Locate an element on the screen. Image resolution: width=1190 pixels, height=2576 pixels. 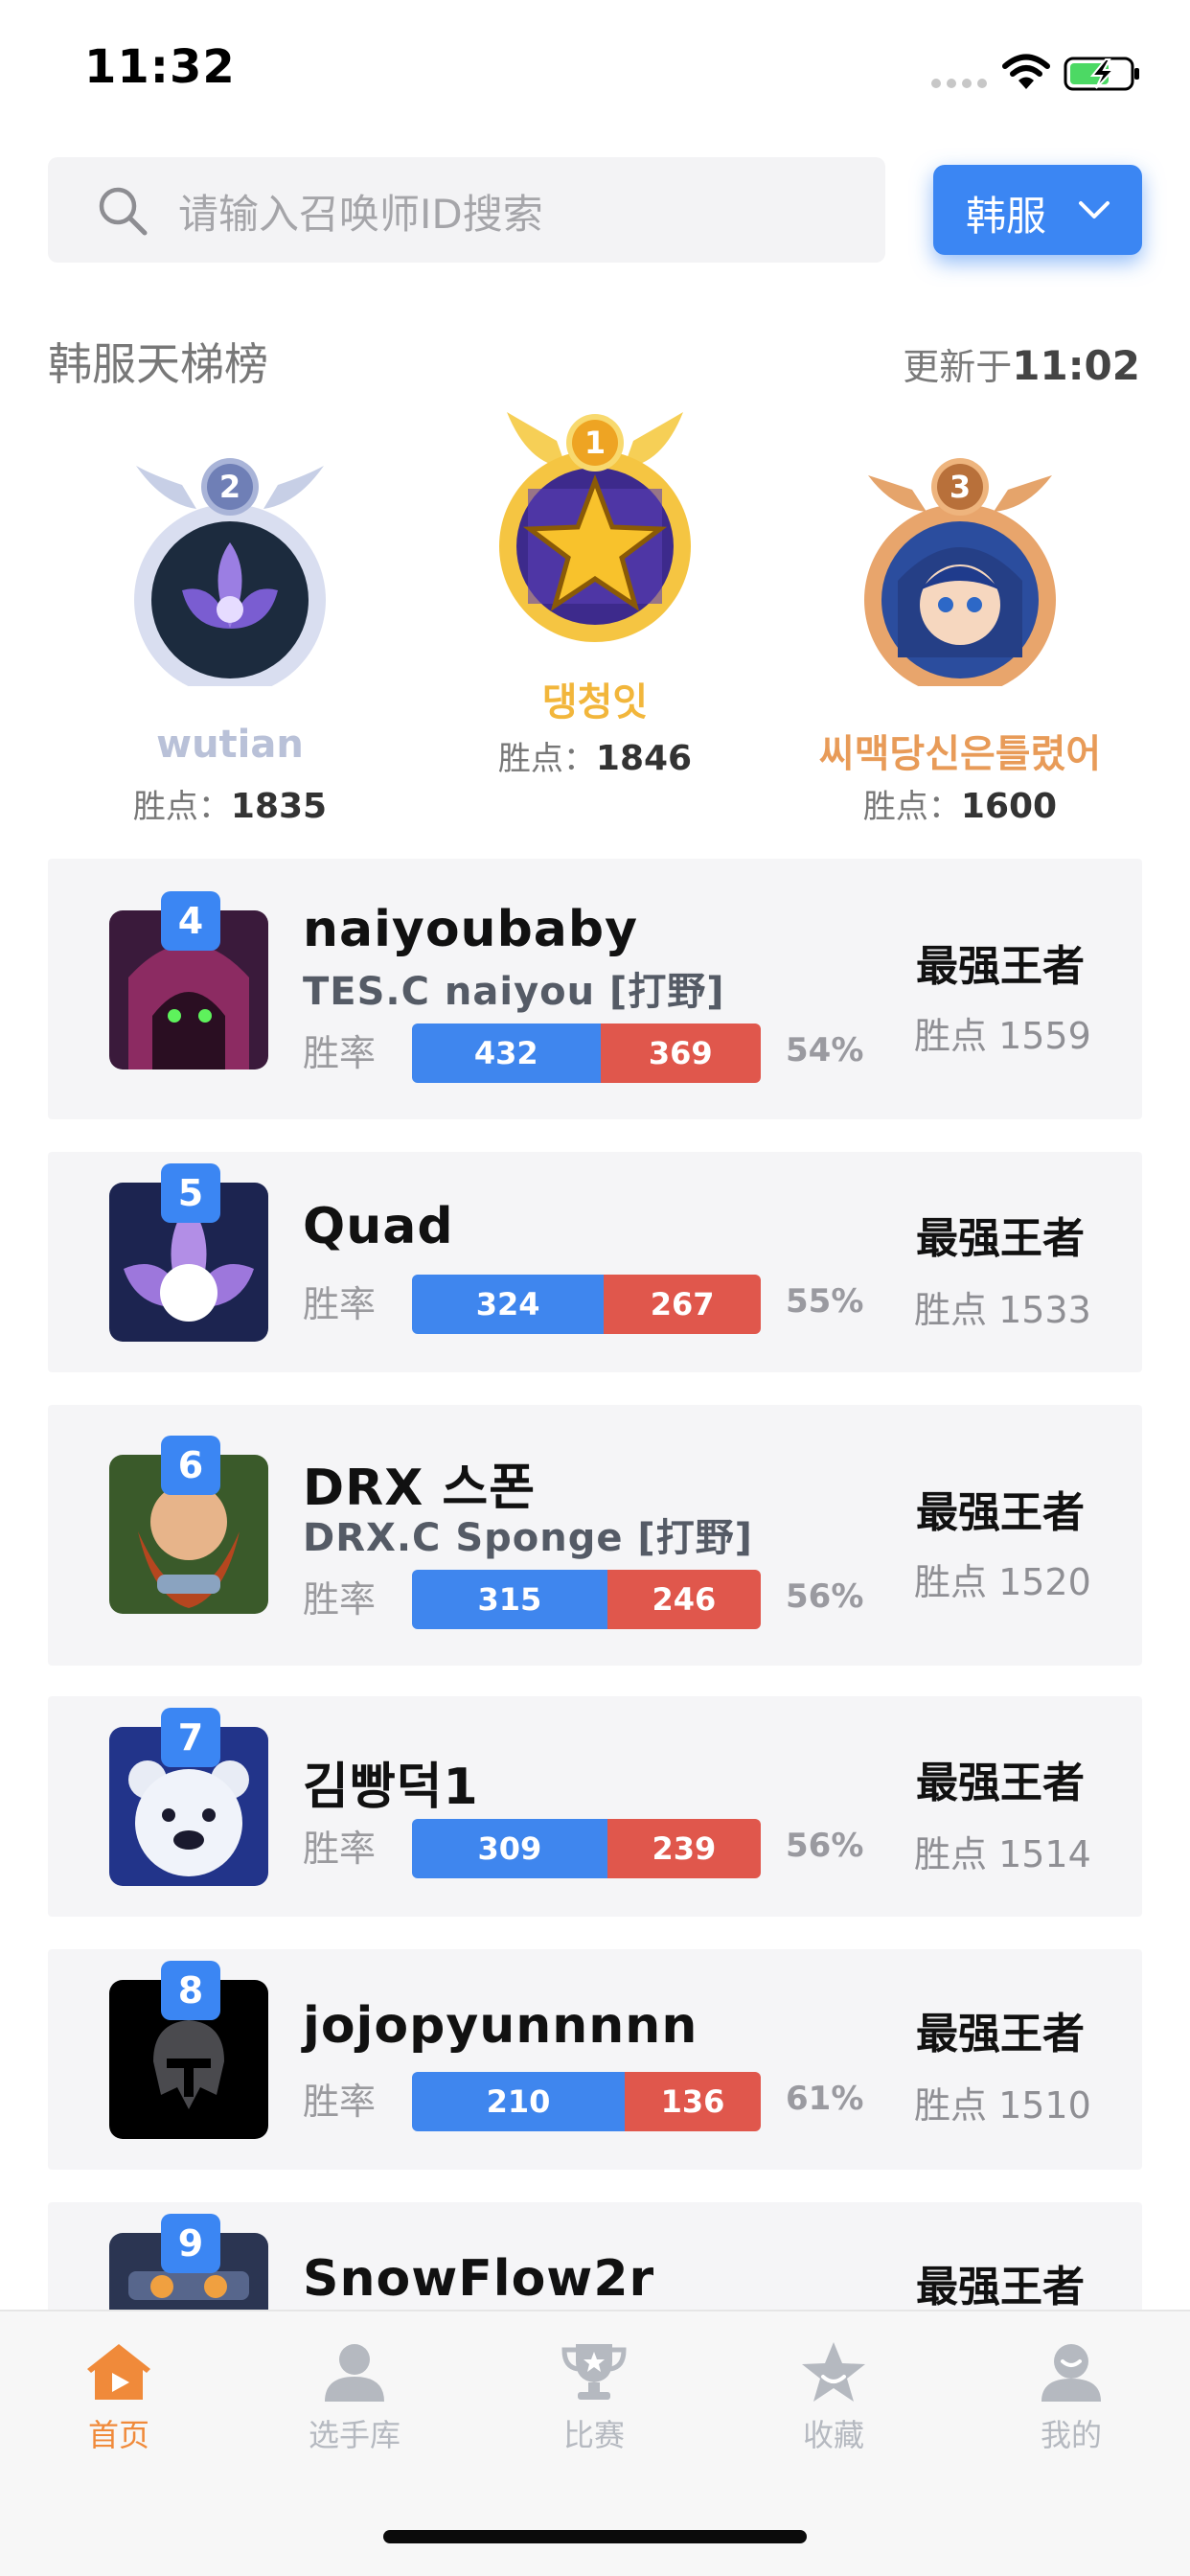
tab-matches: 比赛 is located at coordinates (594, 2397).